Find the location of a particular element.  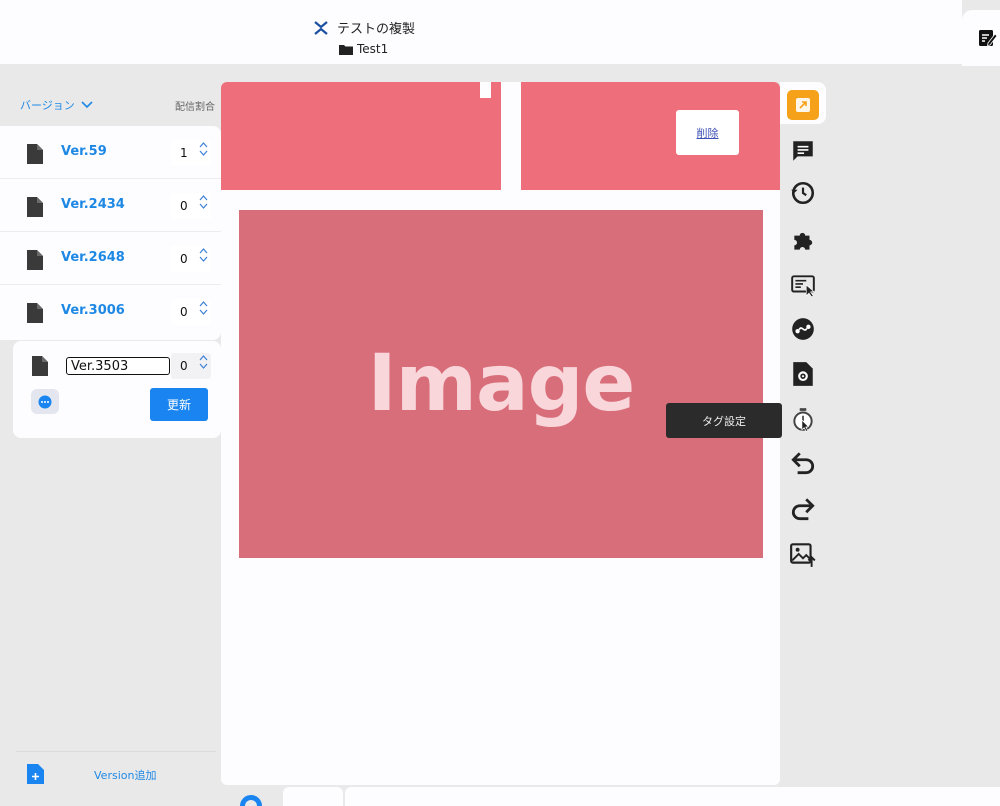

file-settings-button is located at coordinates (803, 374).